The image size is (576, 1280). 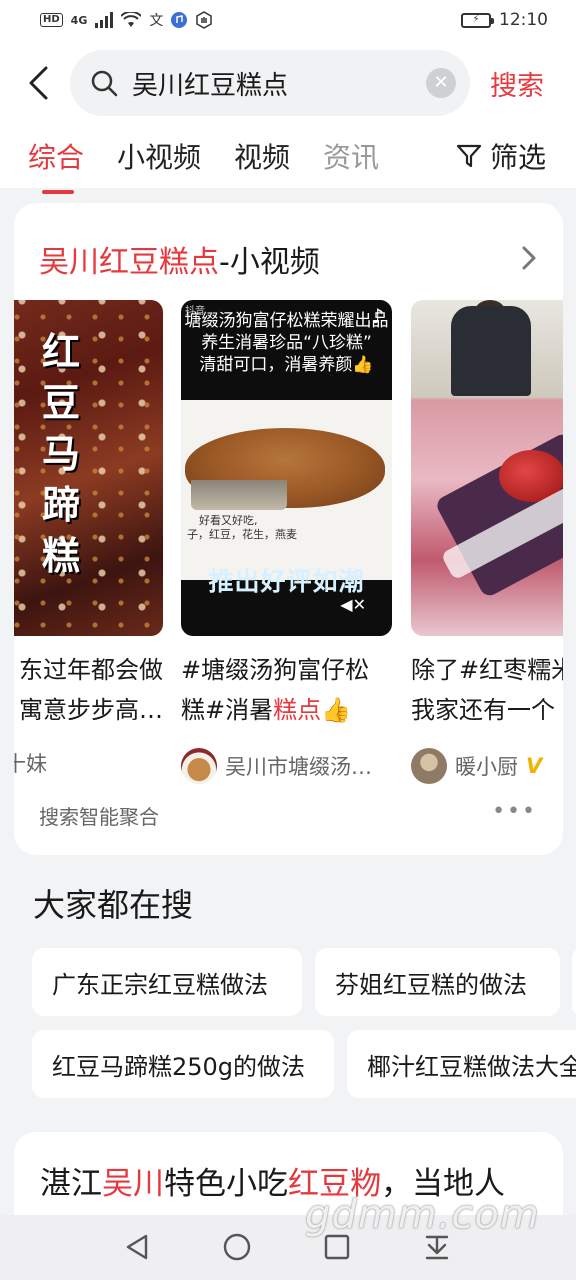 What do you see at coordinates (351, 151) in the screenshot?
I see `tab-news: 资讯` at bounding box center [351, 151].